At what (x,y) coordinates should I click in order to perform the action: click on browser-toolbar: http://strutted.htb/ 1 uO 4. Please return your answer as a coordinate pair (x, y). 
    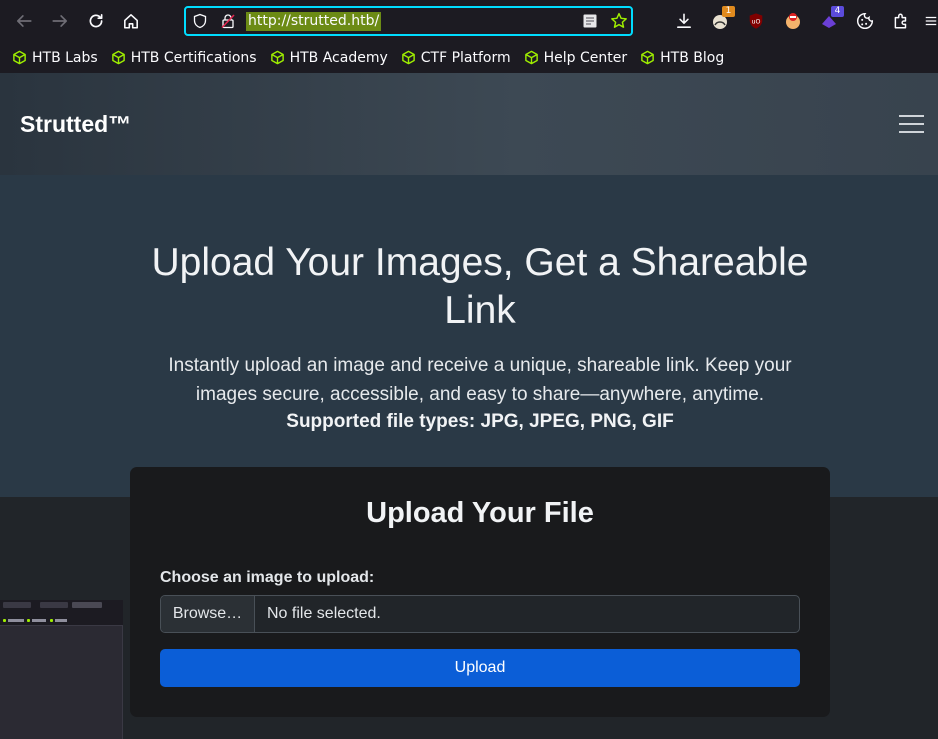
    Looking at the image, I should click on (469, 21).